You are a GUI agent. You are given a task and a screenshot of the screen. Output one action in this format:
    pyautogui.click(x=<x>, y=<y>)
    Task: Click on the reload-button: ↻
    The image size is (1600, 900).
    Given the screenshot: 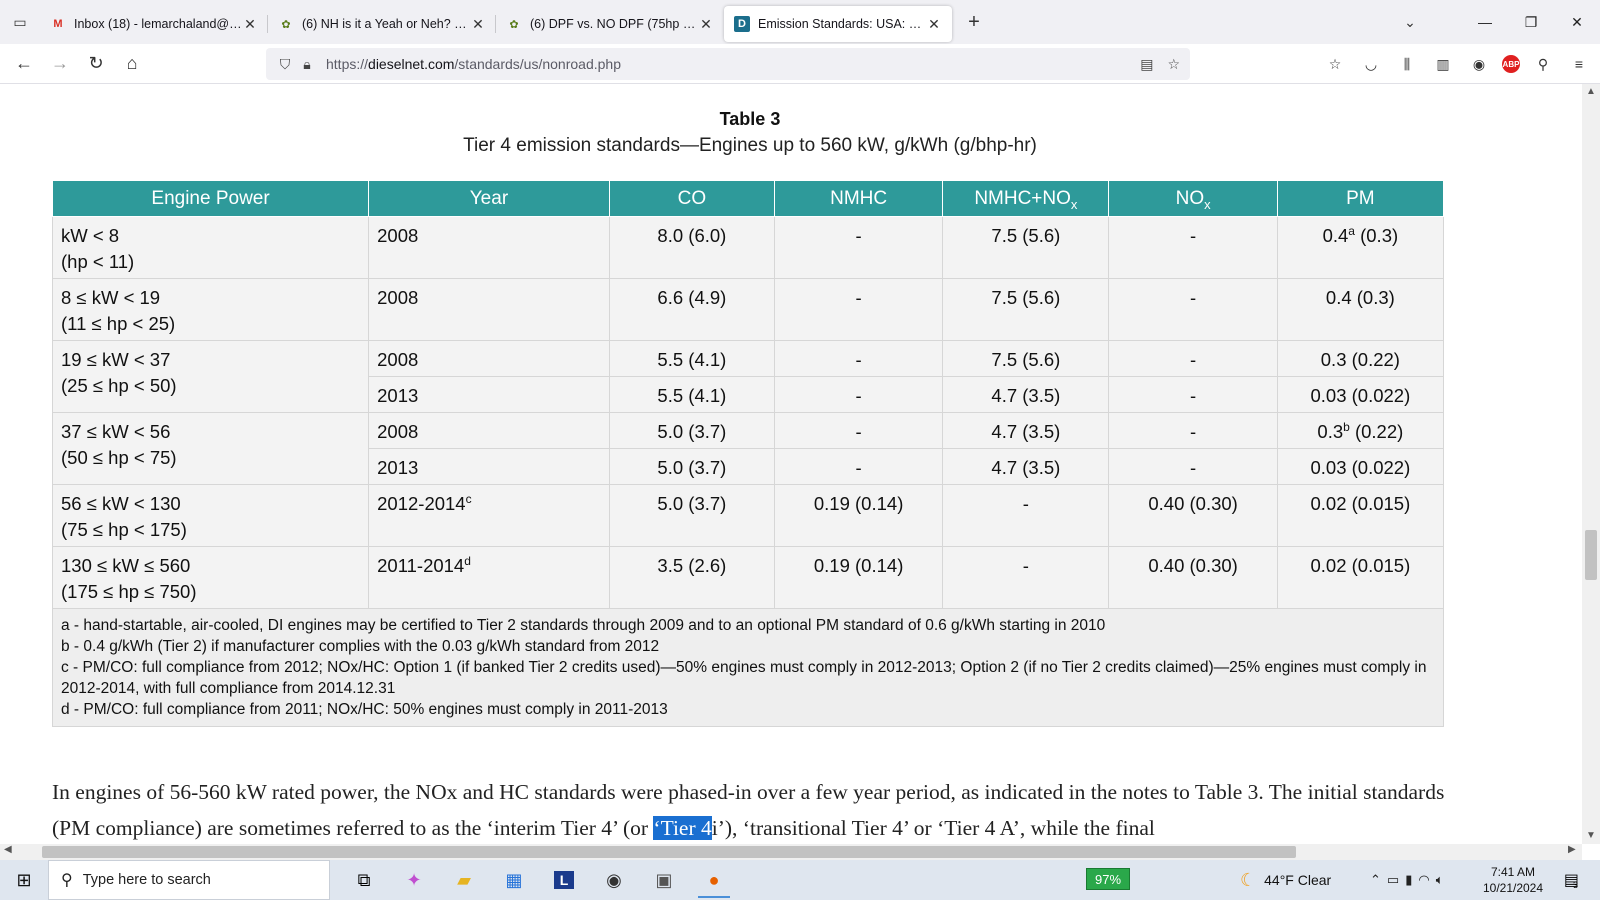 What is the action you would take?
    pyautogui.click(x=96, y=64)
    